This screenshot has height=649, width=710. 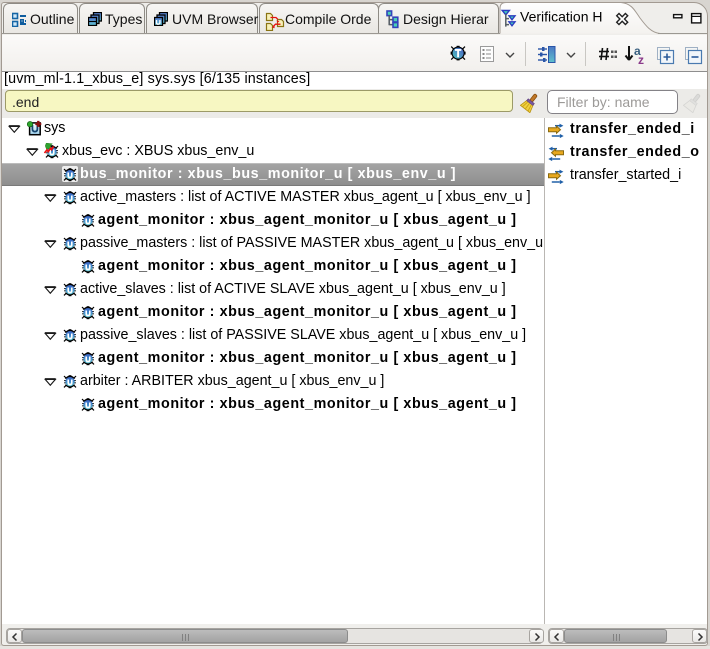 I want to click on svg-text: Verification H, so click(x=561, y=17).